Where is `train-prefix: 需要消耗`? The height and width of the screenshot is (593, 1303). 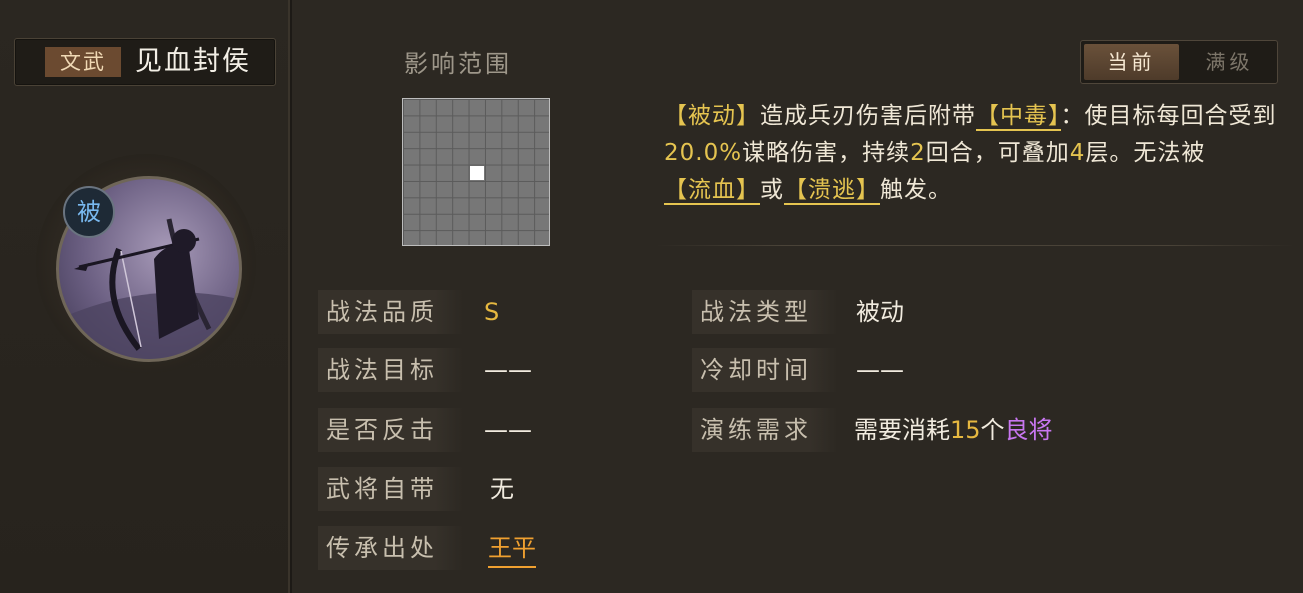 train-prefix: 需要消耗 is located at coordinates (902, 430).